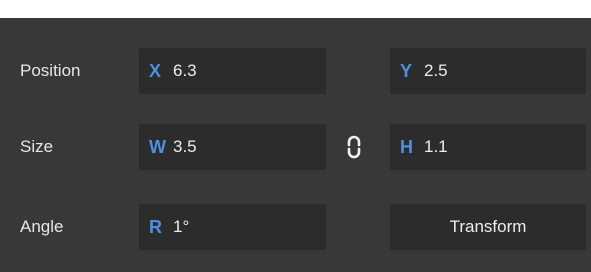 Image resolution: width=591 pixels, height=272 pixels. I want to click on position-y-value: 2.5, so click(436, 71).